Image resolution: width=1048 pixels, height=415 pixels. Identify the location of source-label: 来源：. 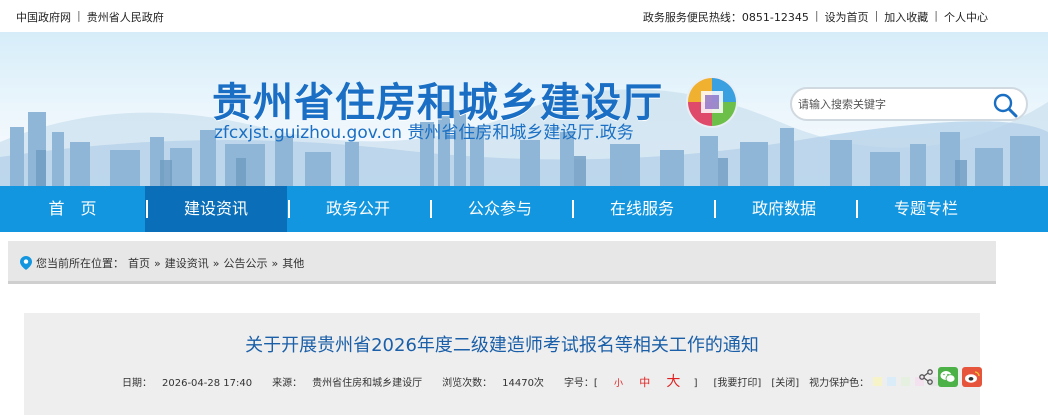
(287, 383).